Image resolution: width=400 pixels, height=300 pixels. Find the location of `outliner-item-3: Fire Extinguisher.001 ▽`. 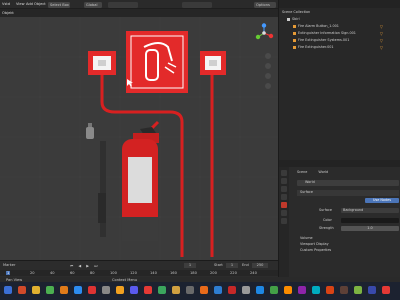

outliner-item-3: Fire Extinguisher.001 ▽ is located at coordinates (346, 48).